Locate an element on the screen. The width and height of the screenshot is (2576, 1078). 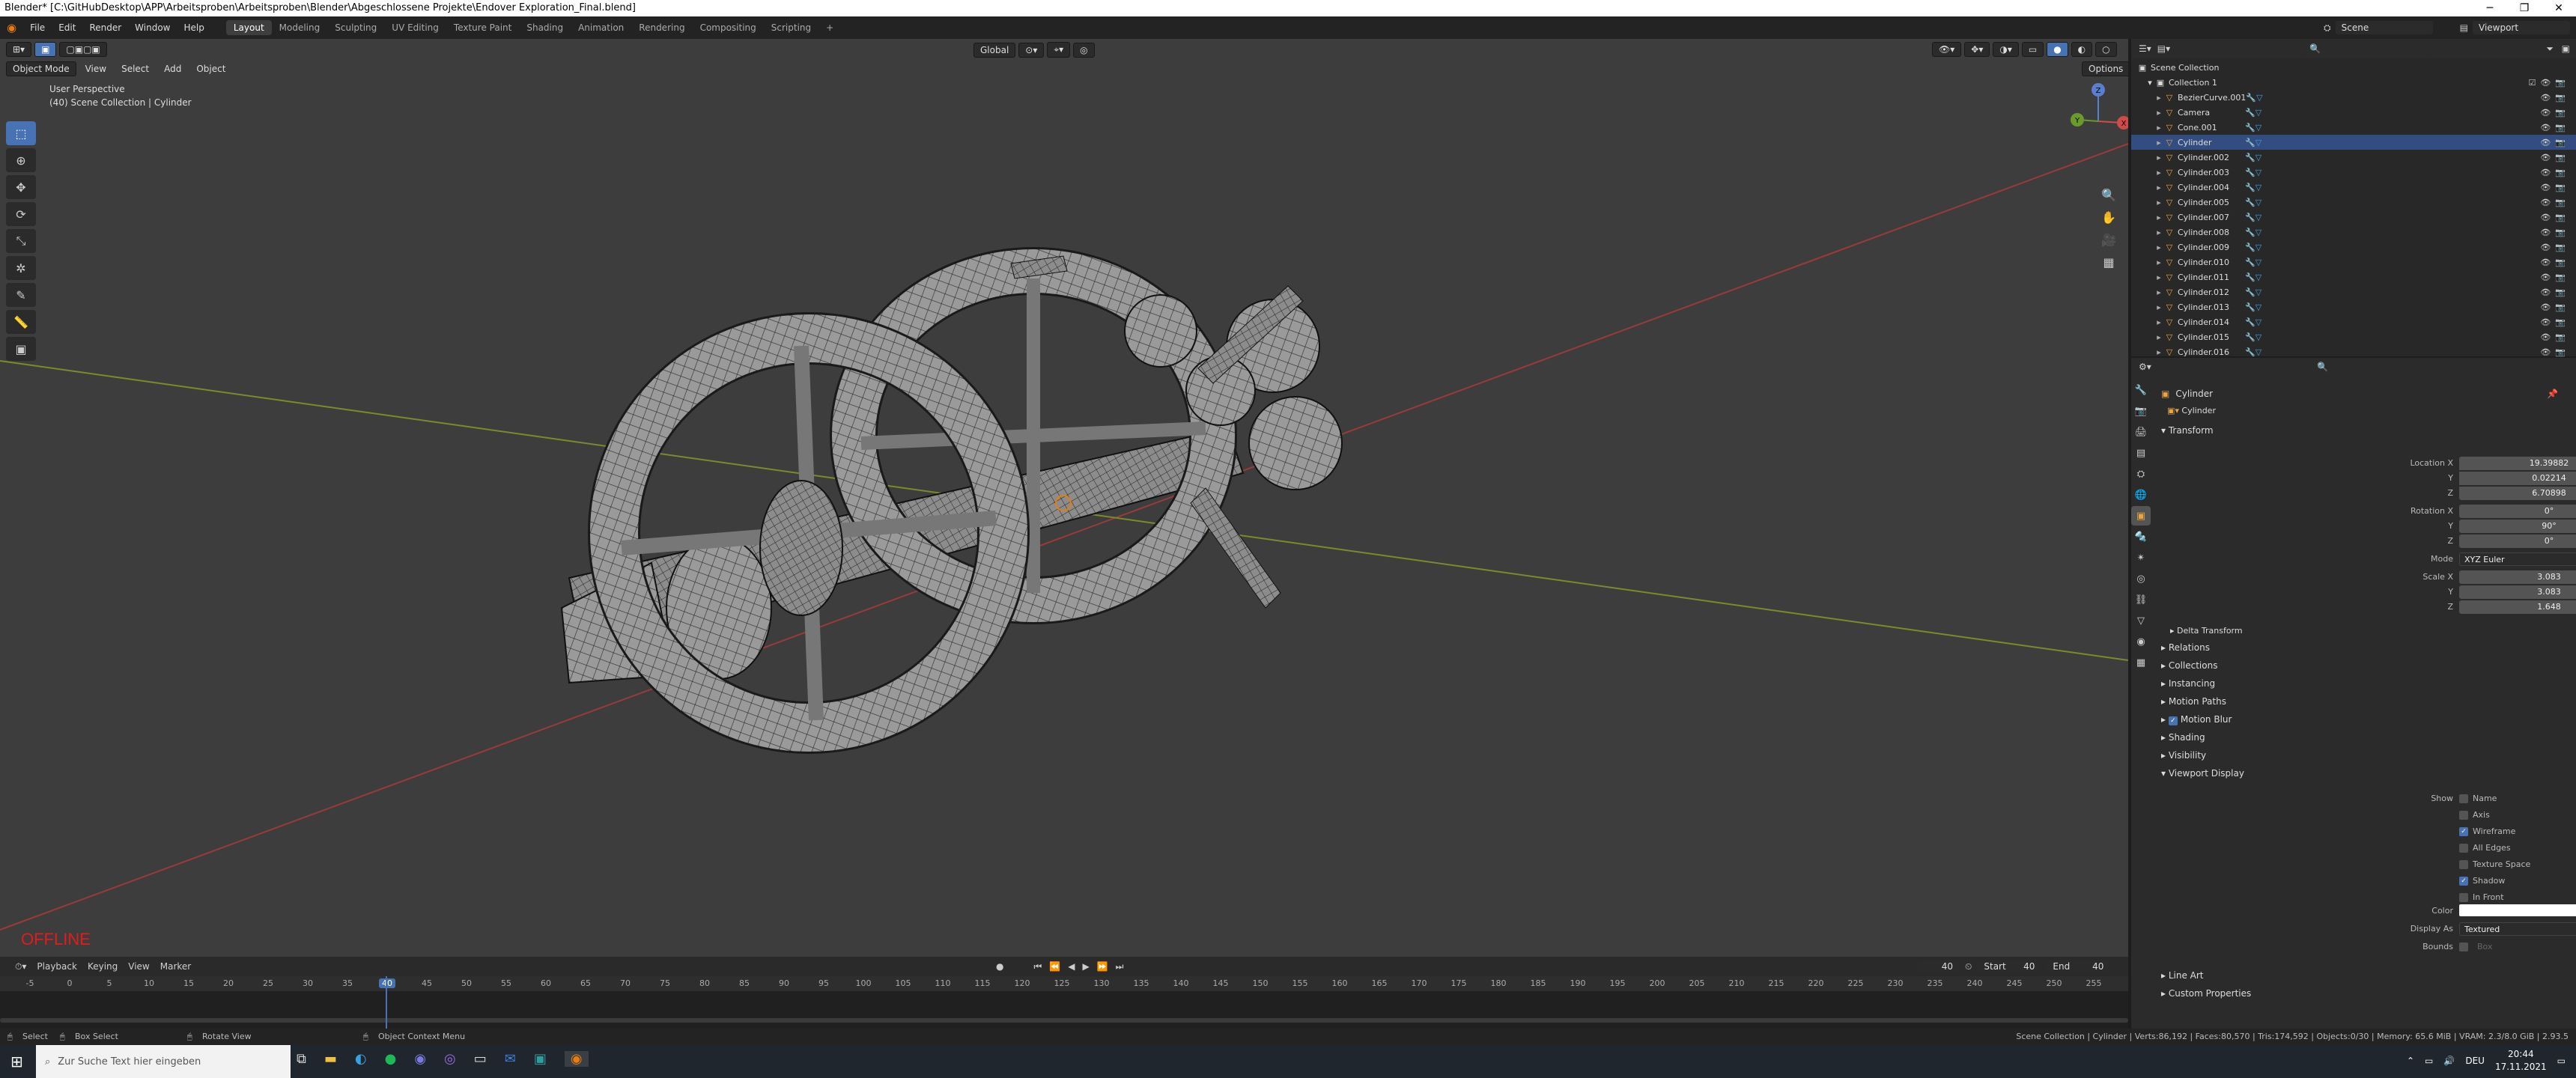
next-key-icon: ⏩ is located at coordinates (1102, 966).